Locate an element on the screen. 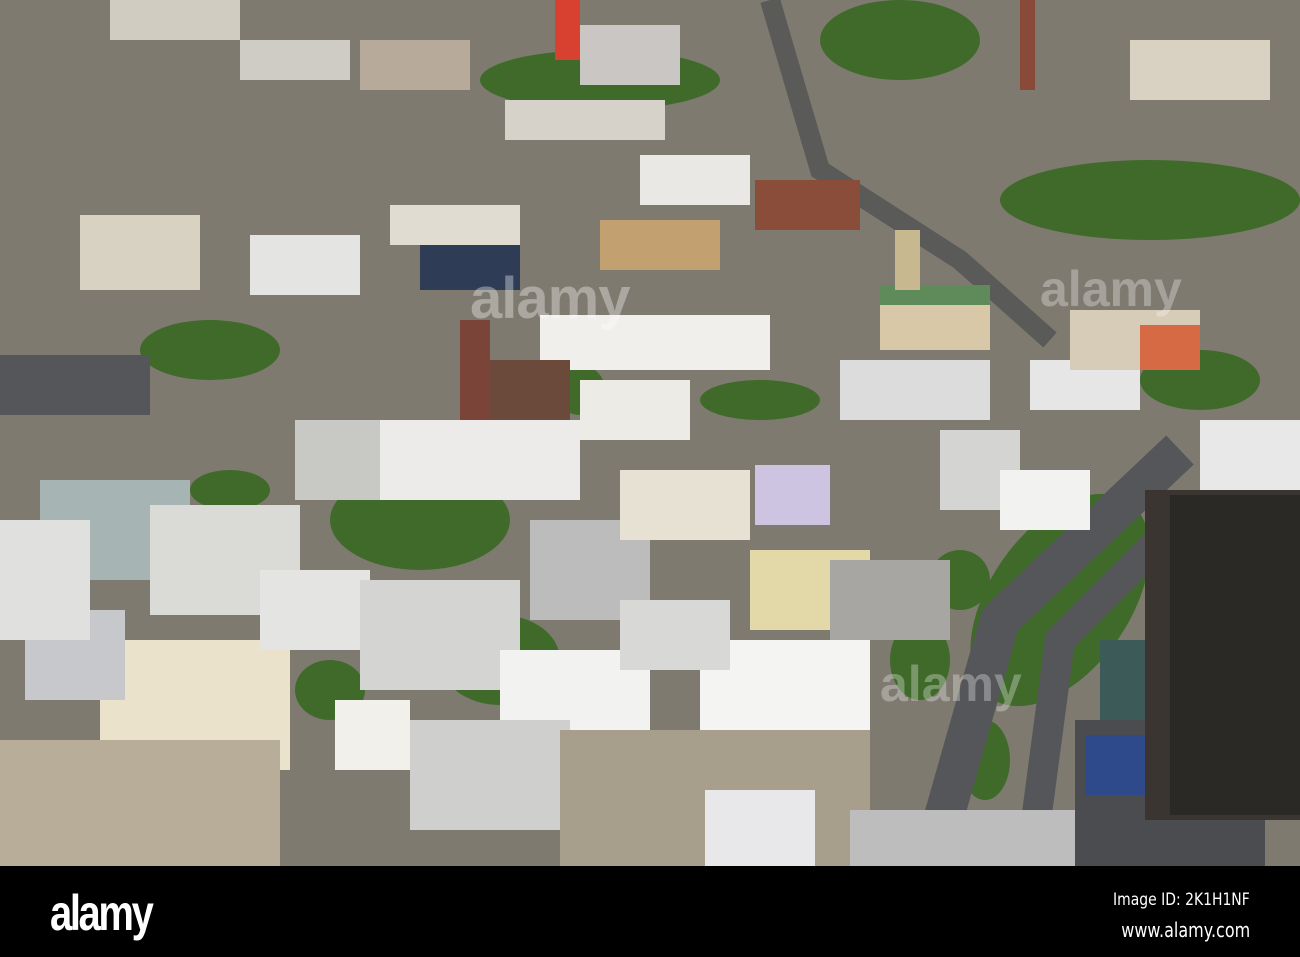  alamy-logo: alamy is located at coordinates (102, 913).